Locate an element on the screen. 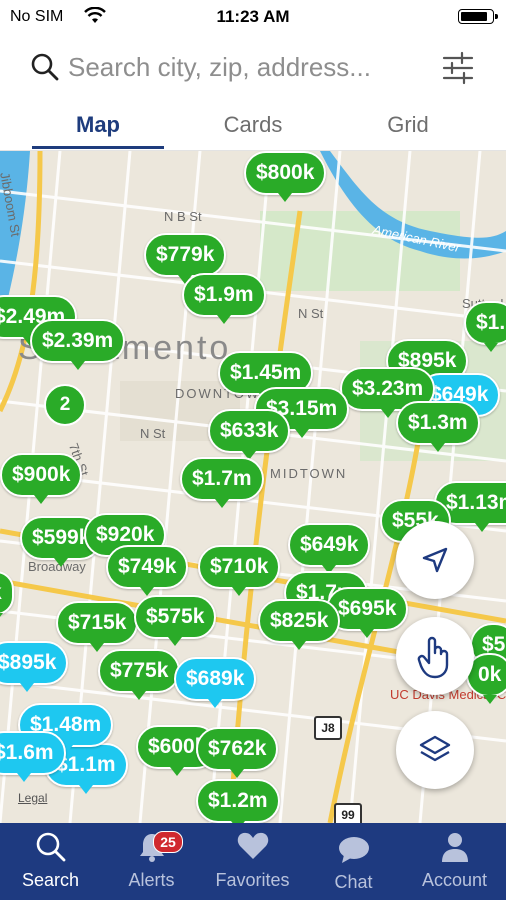 Image resolution: width=506 pixels, height=900 pixels. nav-chat: Chat is located at coordinates (353, 861).